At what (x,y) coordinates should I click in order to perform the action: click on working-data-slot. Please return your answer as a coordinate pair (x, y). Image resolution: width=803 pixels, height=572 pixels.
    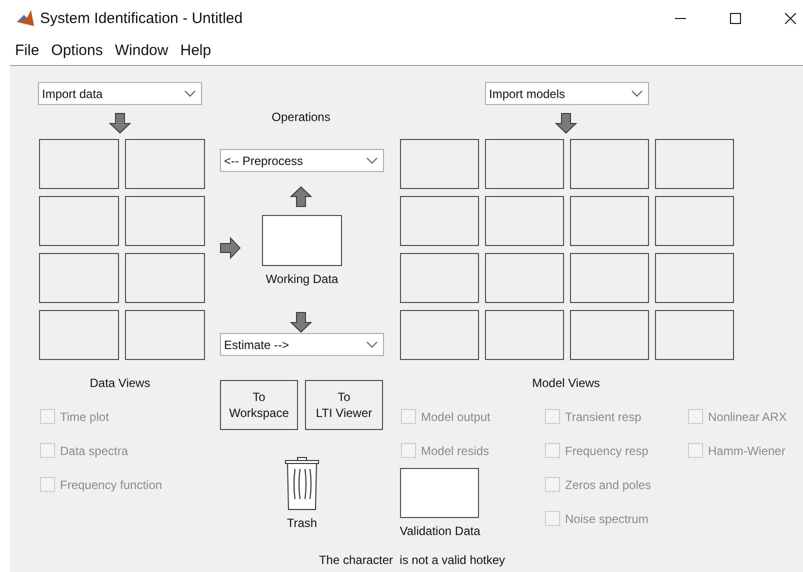
    Looking at the image, I should click on (302, 240).